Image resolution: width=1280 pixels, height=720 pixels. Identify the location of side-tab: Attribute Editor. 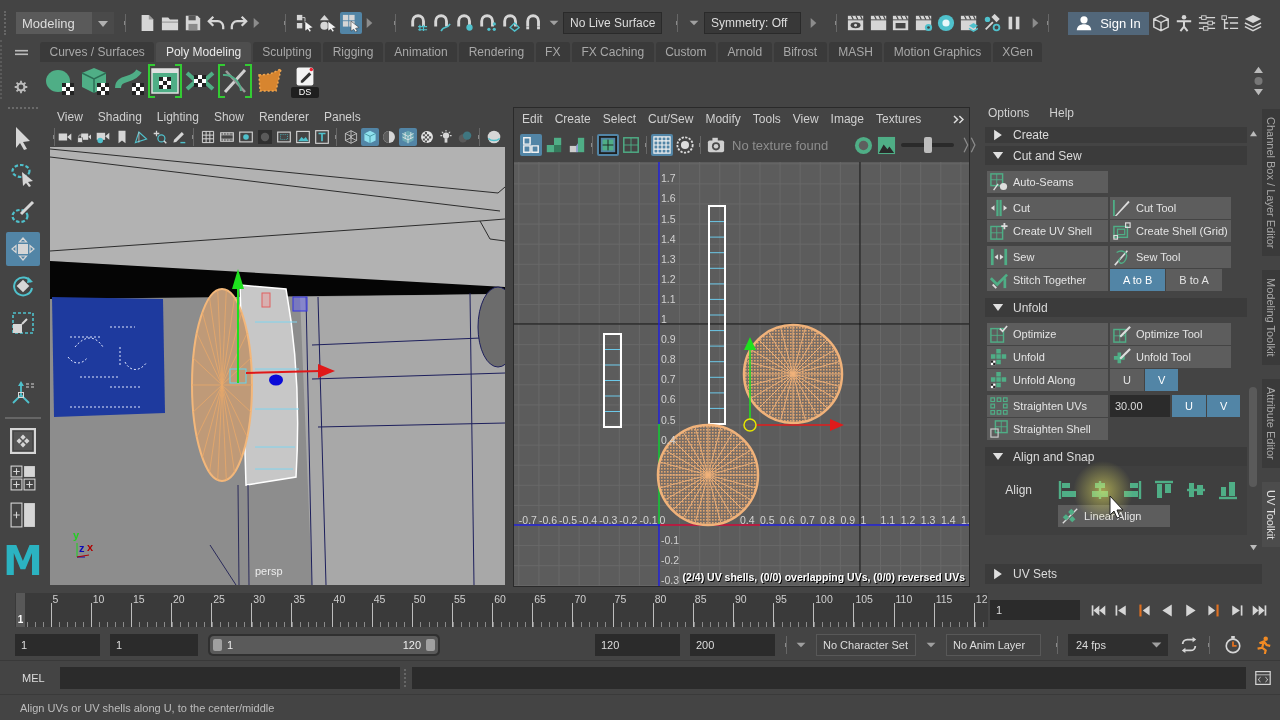
(1271, 423).